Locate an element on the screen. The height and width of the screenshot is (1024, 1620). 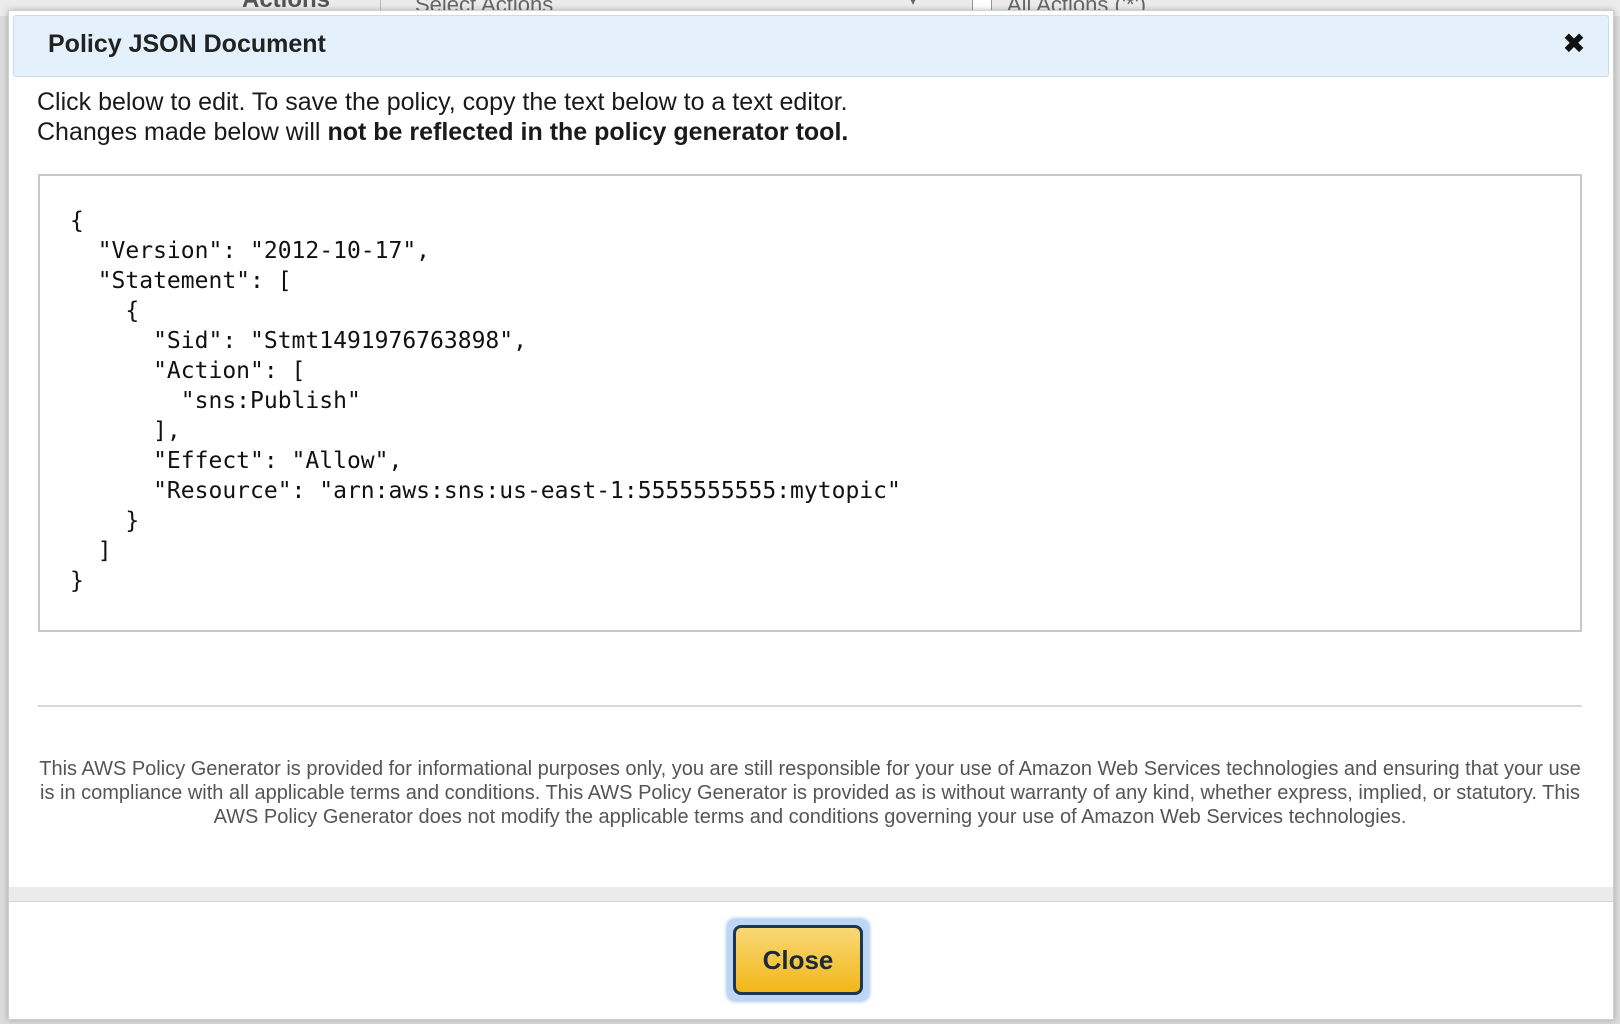
instructions-line-2-text: Changes made below will is located at coordinates (182, 132).